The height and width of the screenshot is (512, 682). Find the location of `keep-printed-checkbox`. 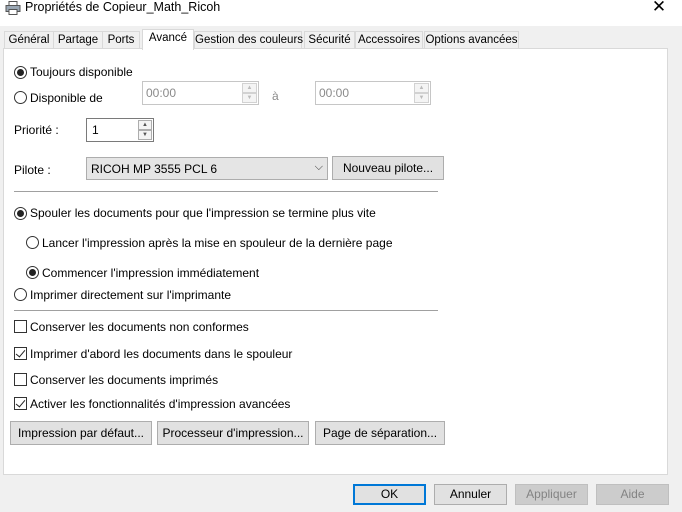

keep-printed-checkbox is located at coordinates (20, 379).